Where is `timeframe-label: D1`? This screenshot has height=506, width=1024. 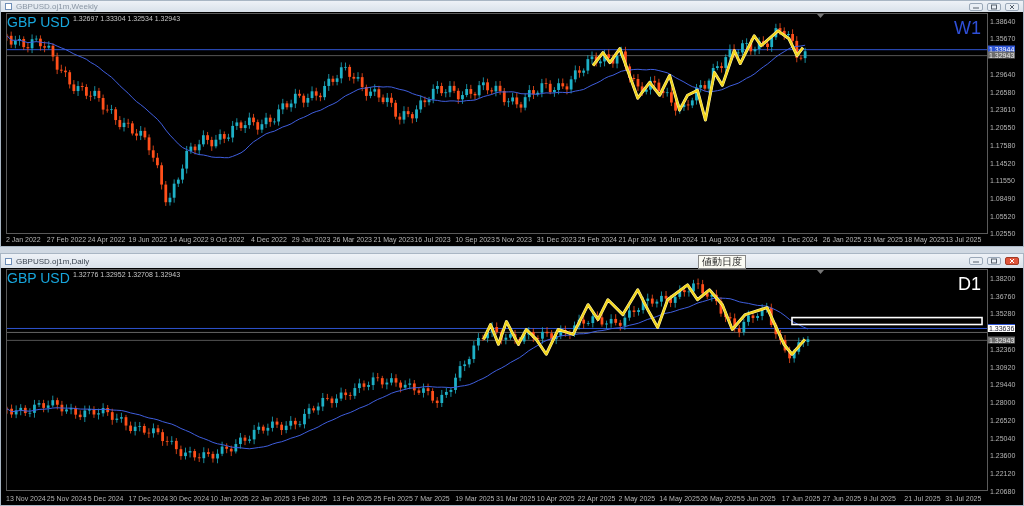
timeframe-label: D1 is located at coordinates (969, 284).